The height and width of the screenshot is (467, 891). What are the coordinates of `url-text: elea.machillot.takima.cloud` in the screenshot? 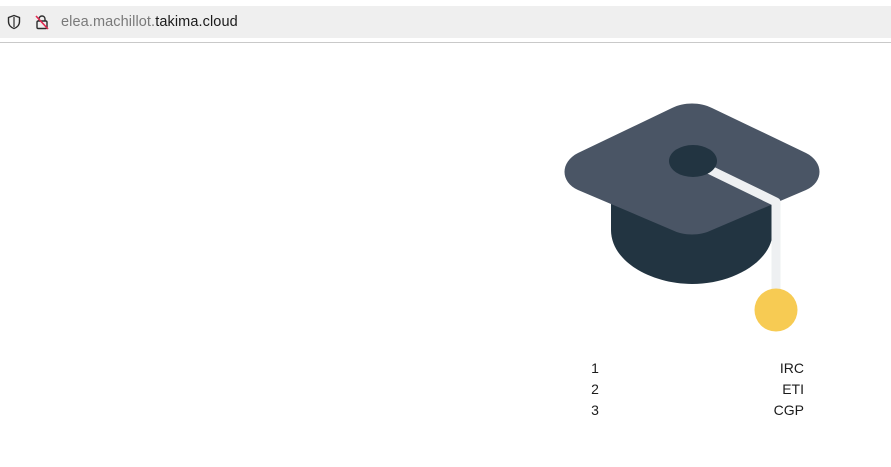 It's located at (149, 22).